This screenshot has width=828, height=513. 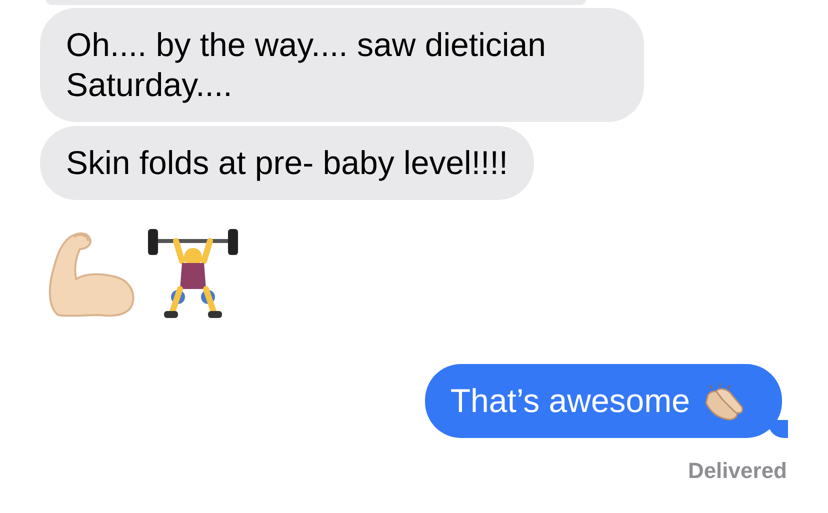 I want to click on message-text: That’s awesome, so click(x=570, y=401).